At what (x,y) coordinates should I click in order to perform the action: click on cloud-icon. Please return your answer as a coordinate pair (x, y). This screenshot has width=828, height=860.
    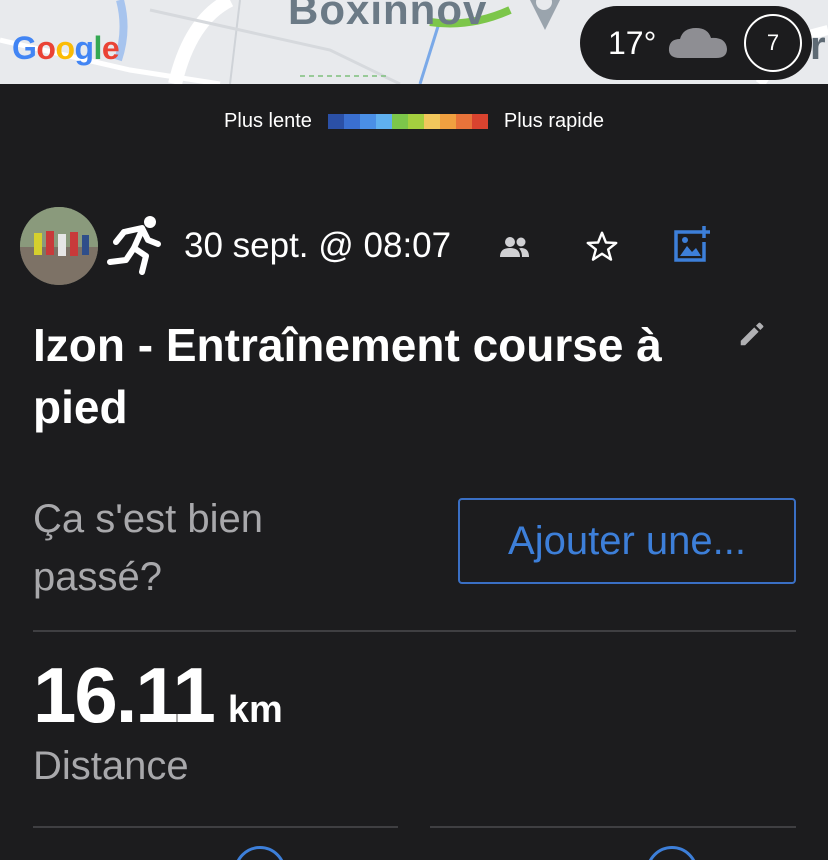
    Looking at the image, I should click on (697, 43).